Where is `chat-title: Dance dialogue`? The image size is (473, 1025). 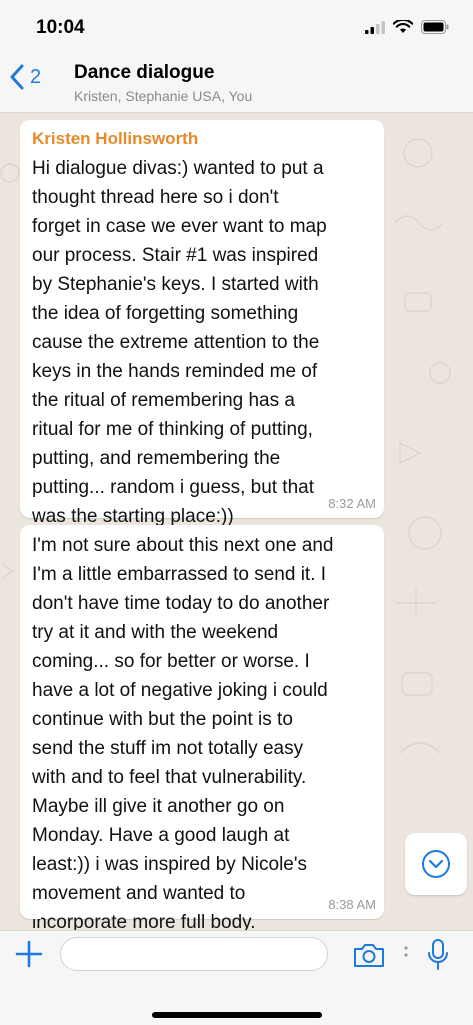 chat-title: Dance dialogue is located at coordinates (144, 73).